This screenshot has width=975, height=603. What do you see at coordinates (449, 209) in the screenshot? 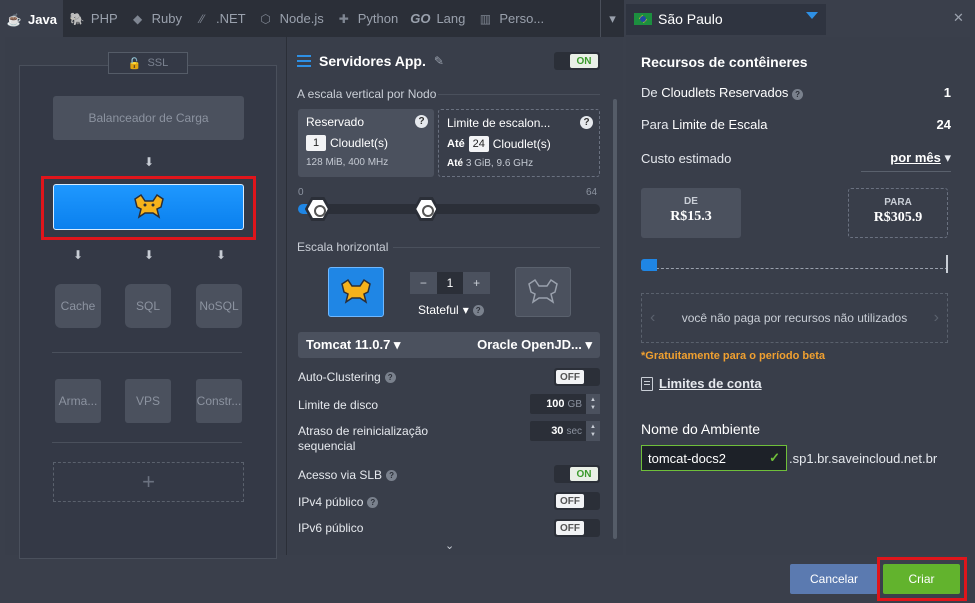
I see `cloudlet-slider-track` at bounding box center [449, 209].